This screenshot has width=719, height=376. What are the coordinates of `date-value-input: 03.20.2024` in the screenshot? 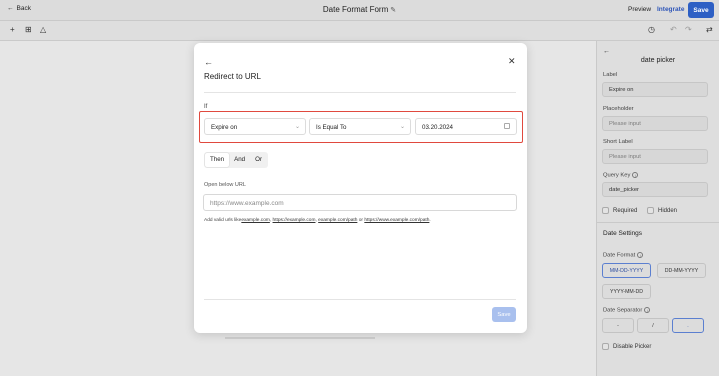 It's located at (466, 126).